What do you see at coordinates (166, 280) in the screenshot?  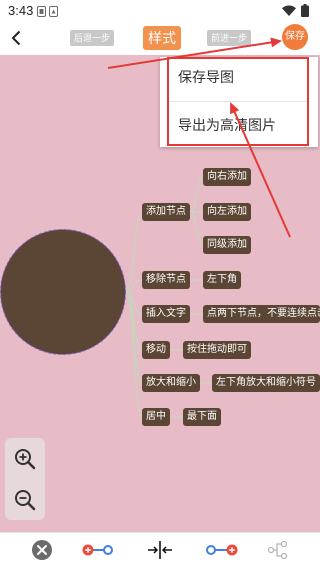 I see `node-remove-node: 移除节点` at bounding box center [166, 280].